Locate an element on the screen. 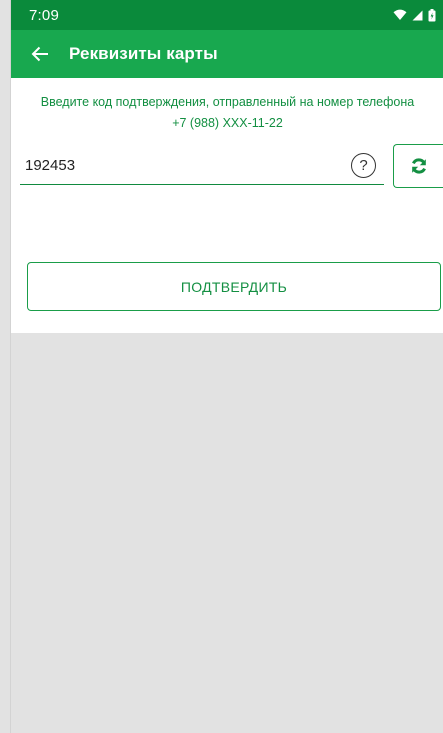 Image resolution: width=443 pixels, height=733 pixels. arrow-left-icon is located at coordinates (39, 54).